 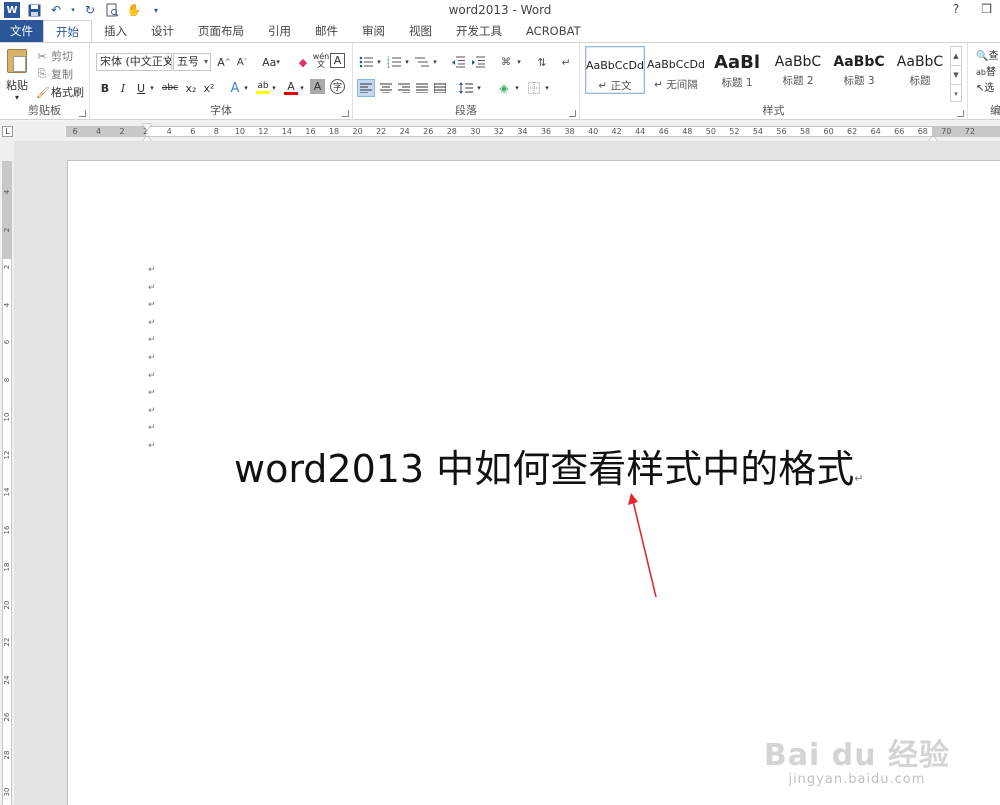 What do you see at coordinates (17, 85) in the screenshot?
I see `paste-label: 粘贴` at bounding box center [17, 85].